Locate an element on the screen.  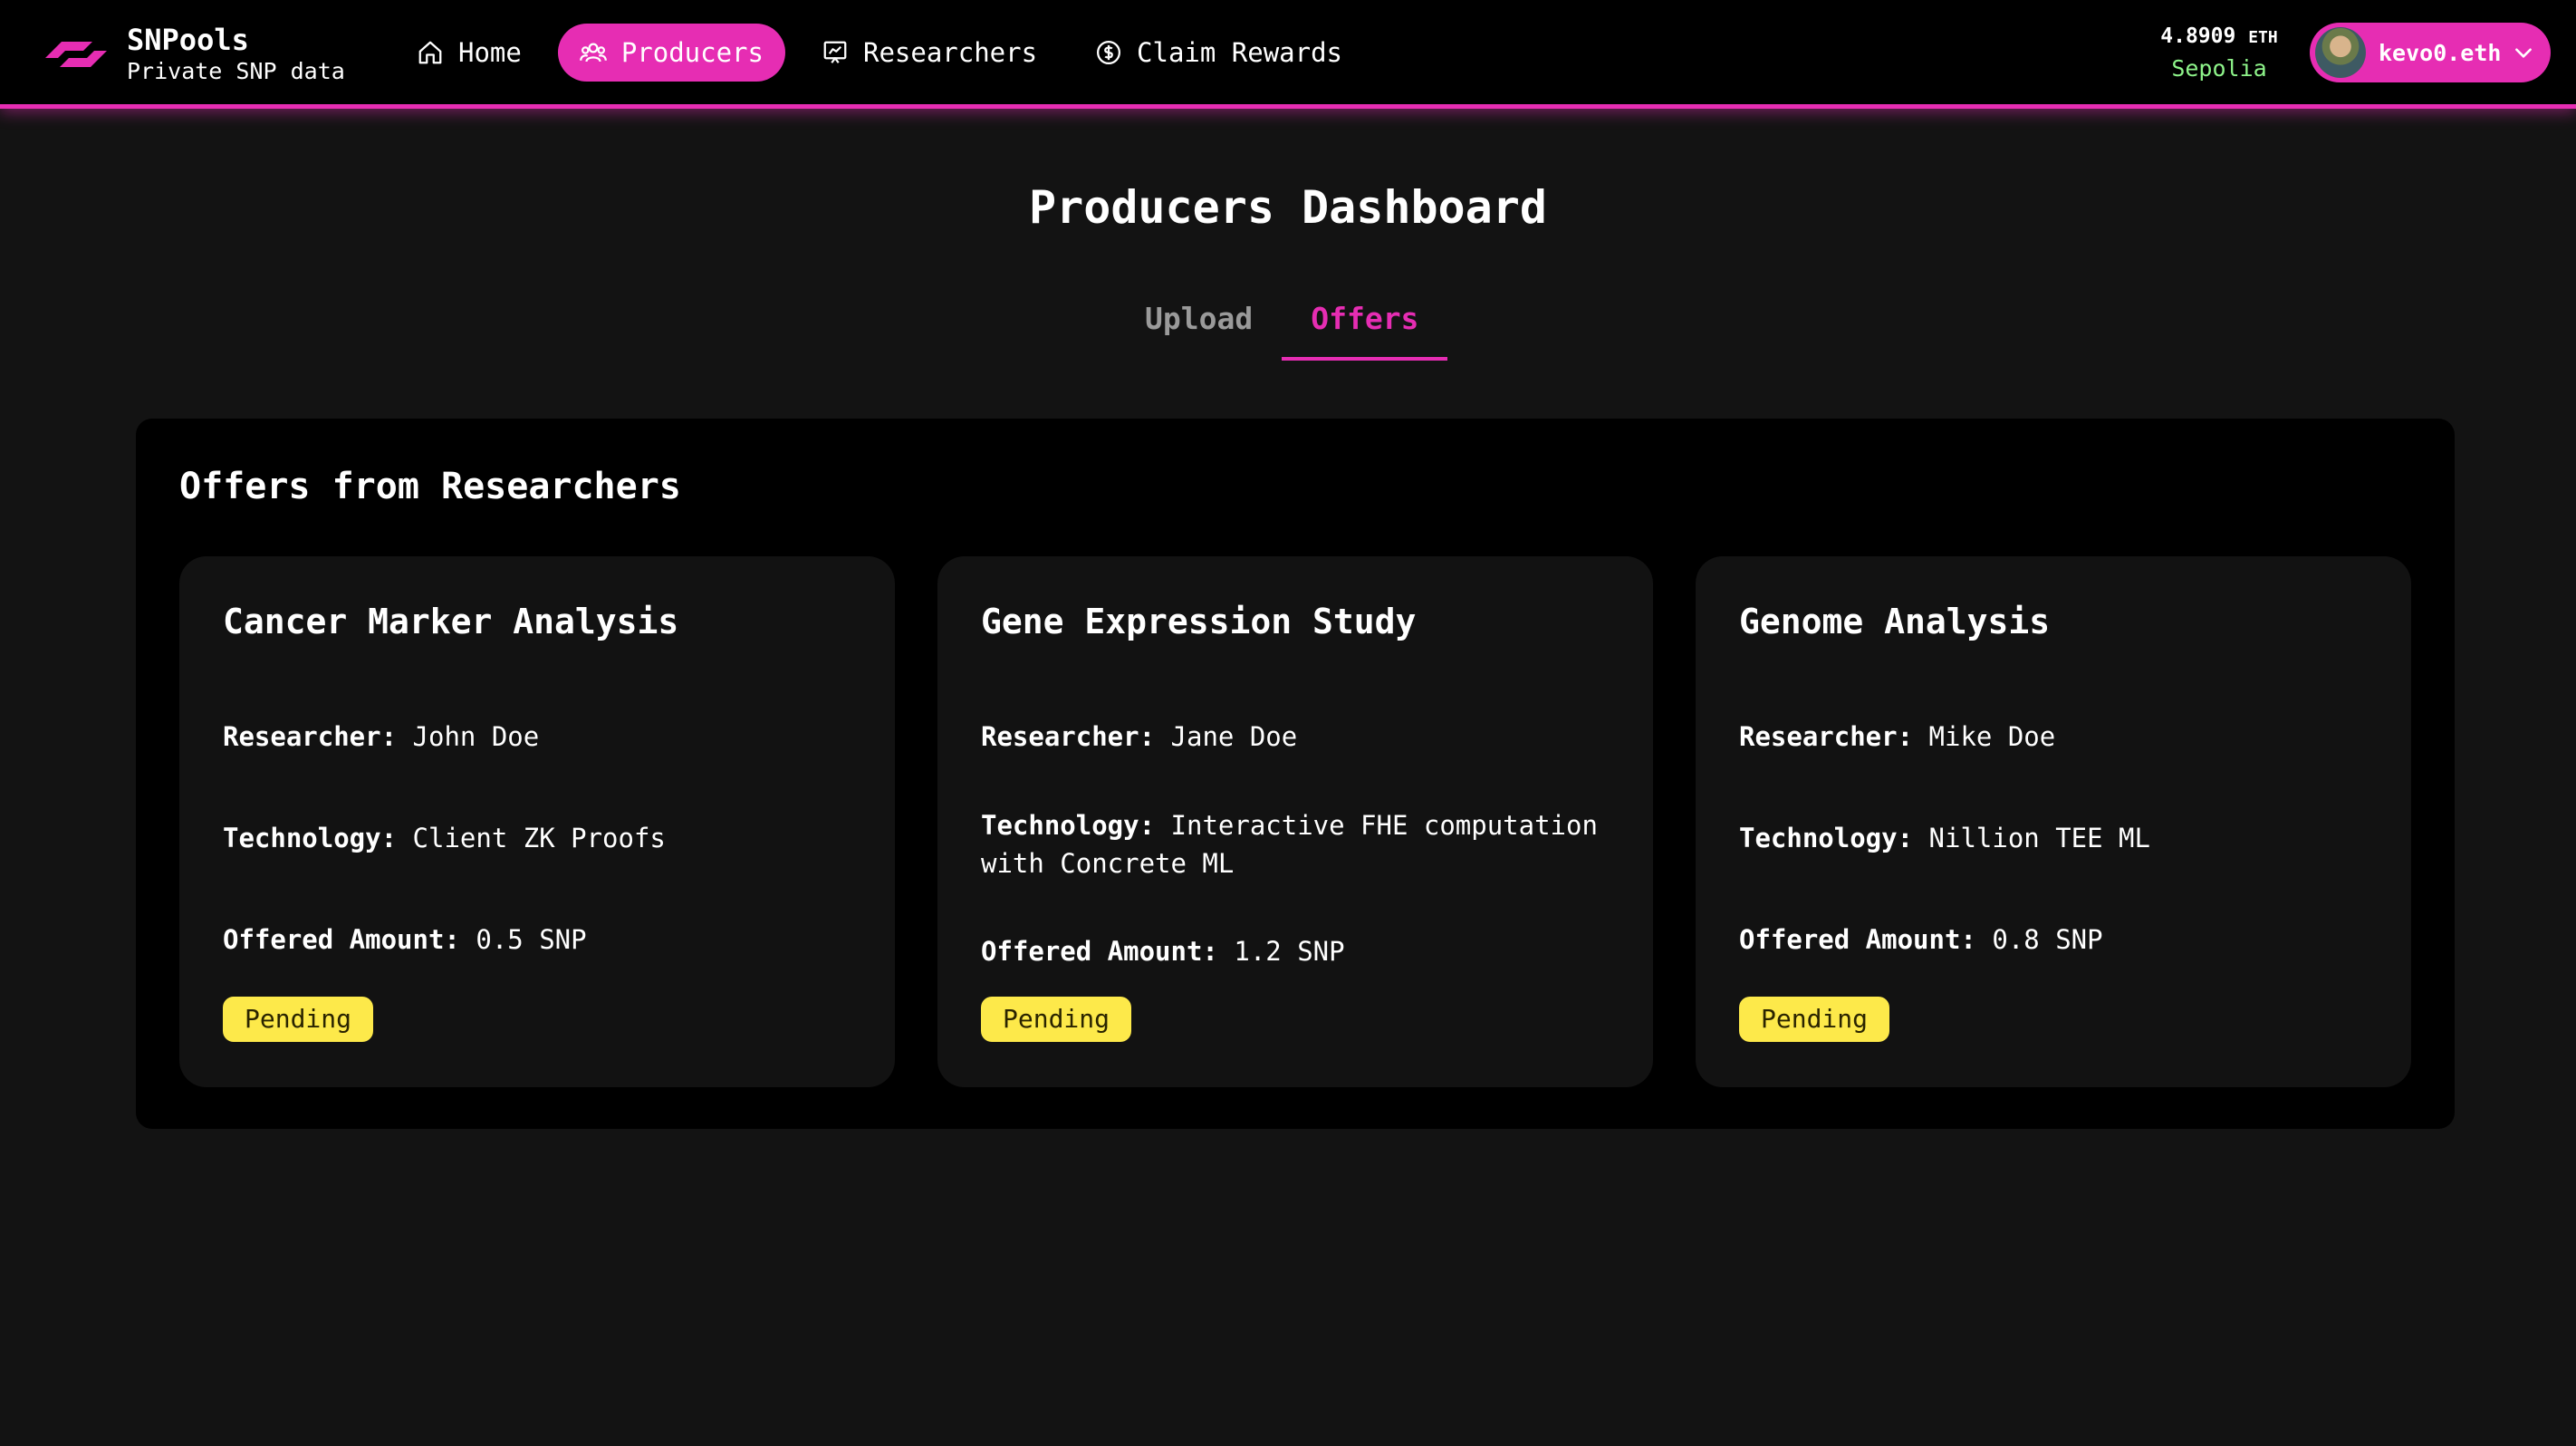
wallet-balance: 4.8909 ETH Sepolia is located at coordinates (2219, 54).